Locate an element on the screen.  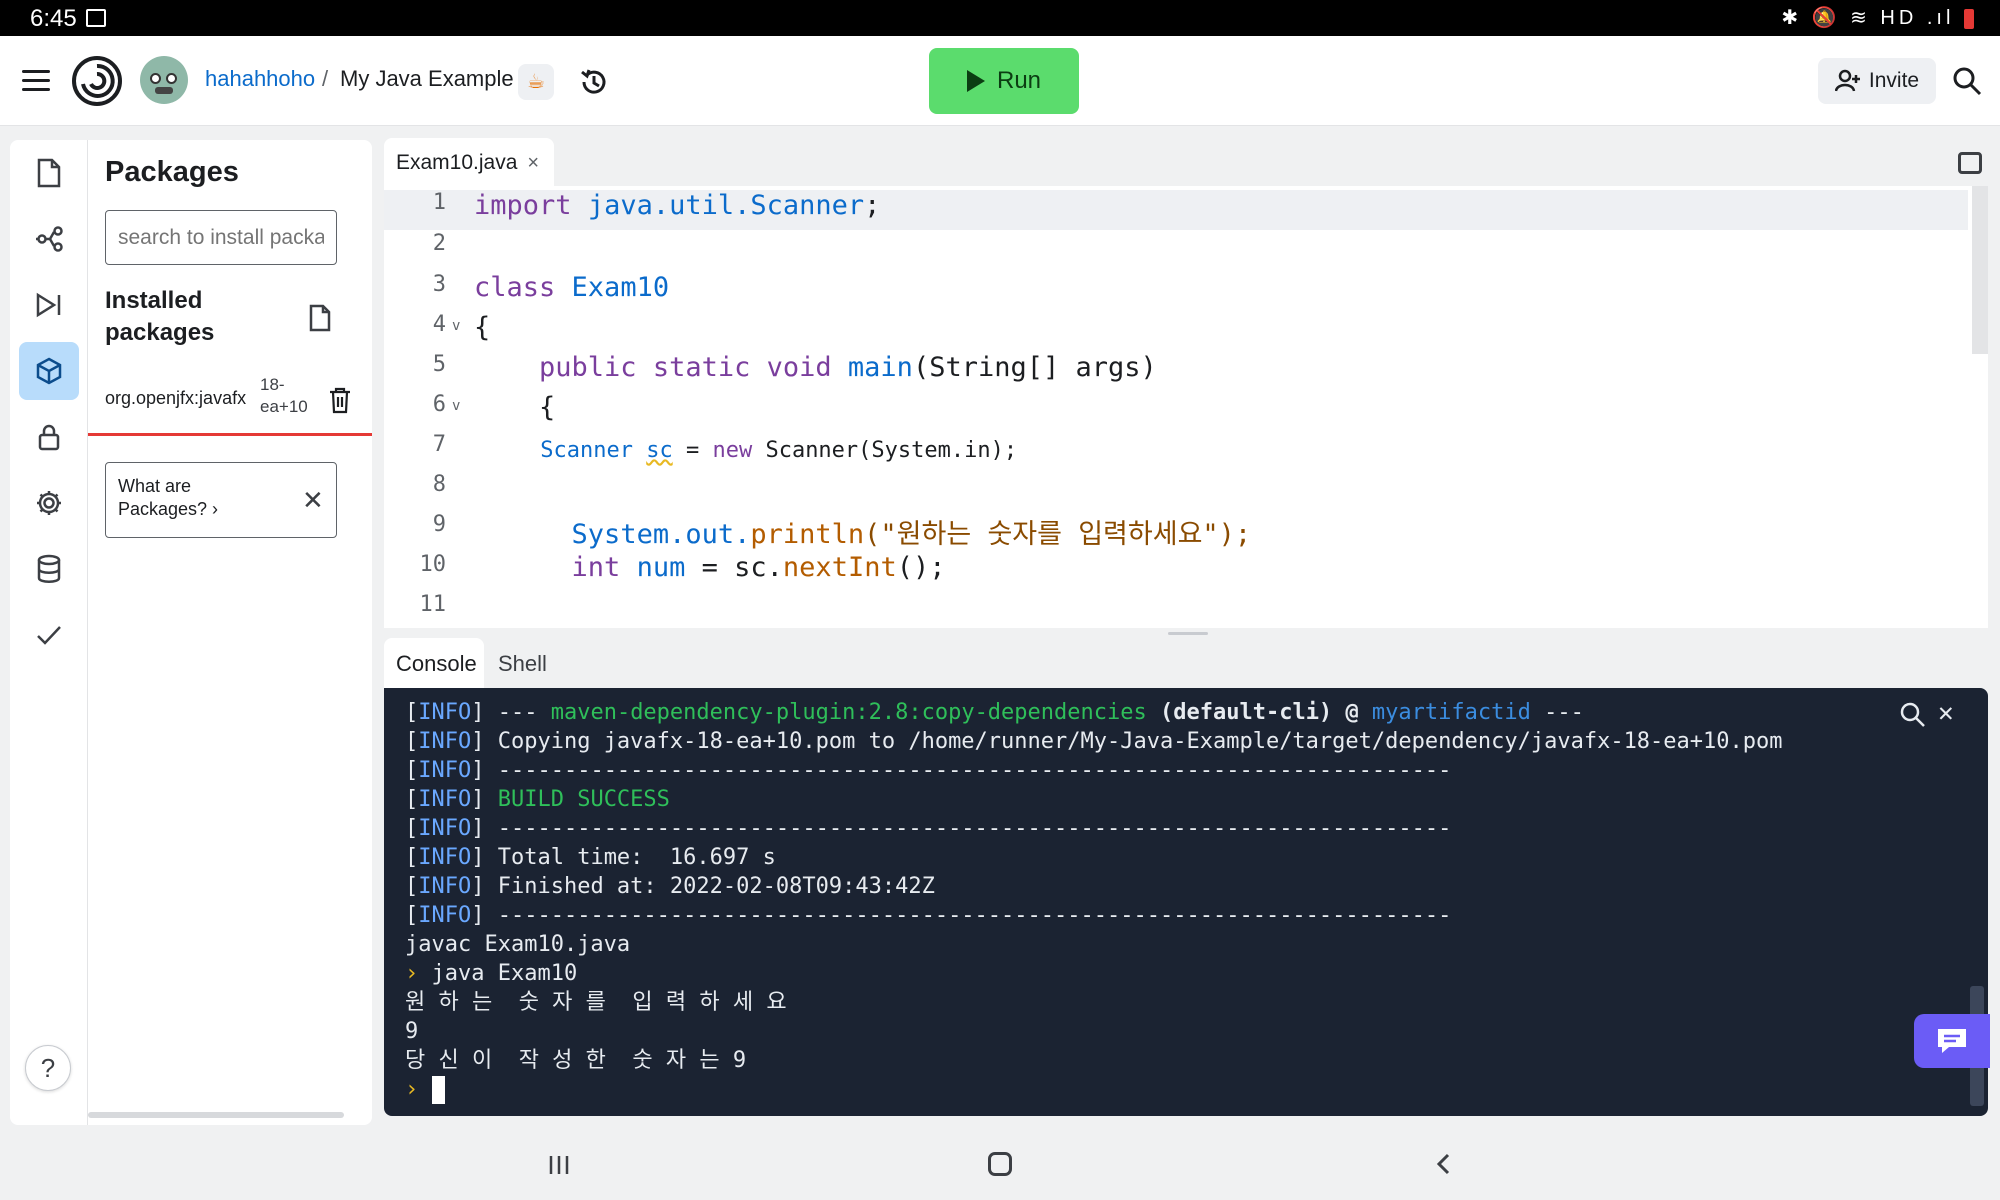
line-number: 8 is located at coordinates (439, 484).